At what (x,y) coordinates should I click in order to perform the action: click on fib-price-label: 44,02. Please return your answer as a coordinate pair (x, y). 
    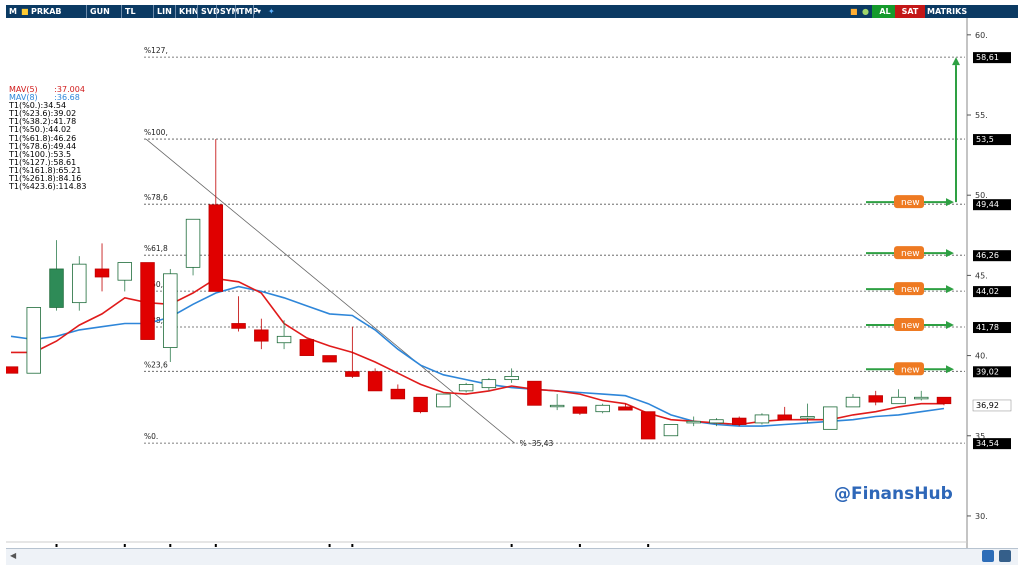
    Looking at the image, I should click on (987, 291).